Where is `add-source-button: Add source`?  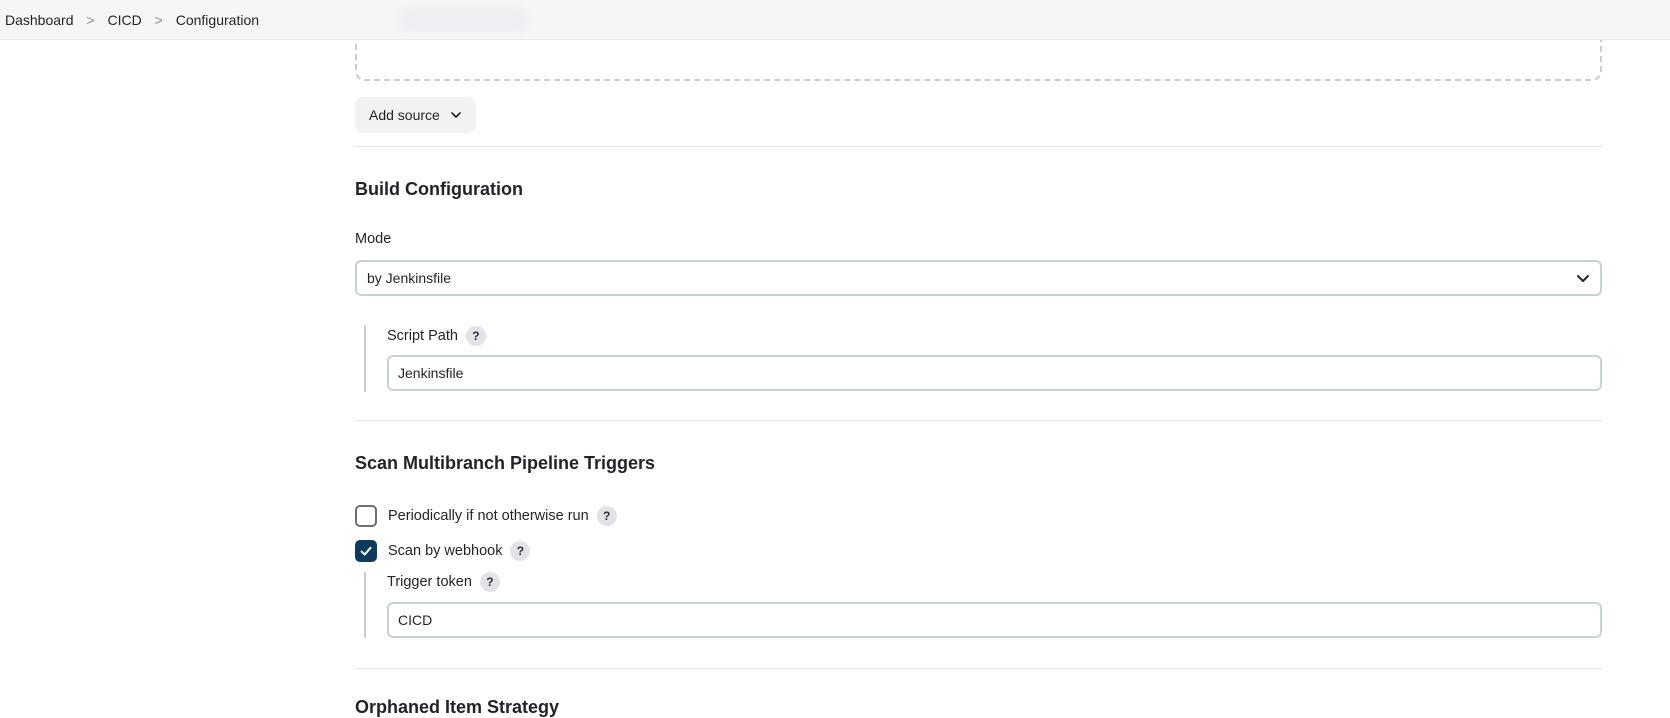 add-source-button: Add source is located at coordinates (415, 115).